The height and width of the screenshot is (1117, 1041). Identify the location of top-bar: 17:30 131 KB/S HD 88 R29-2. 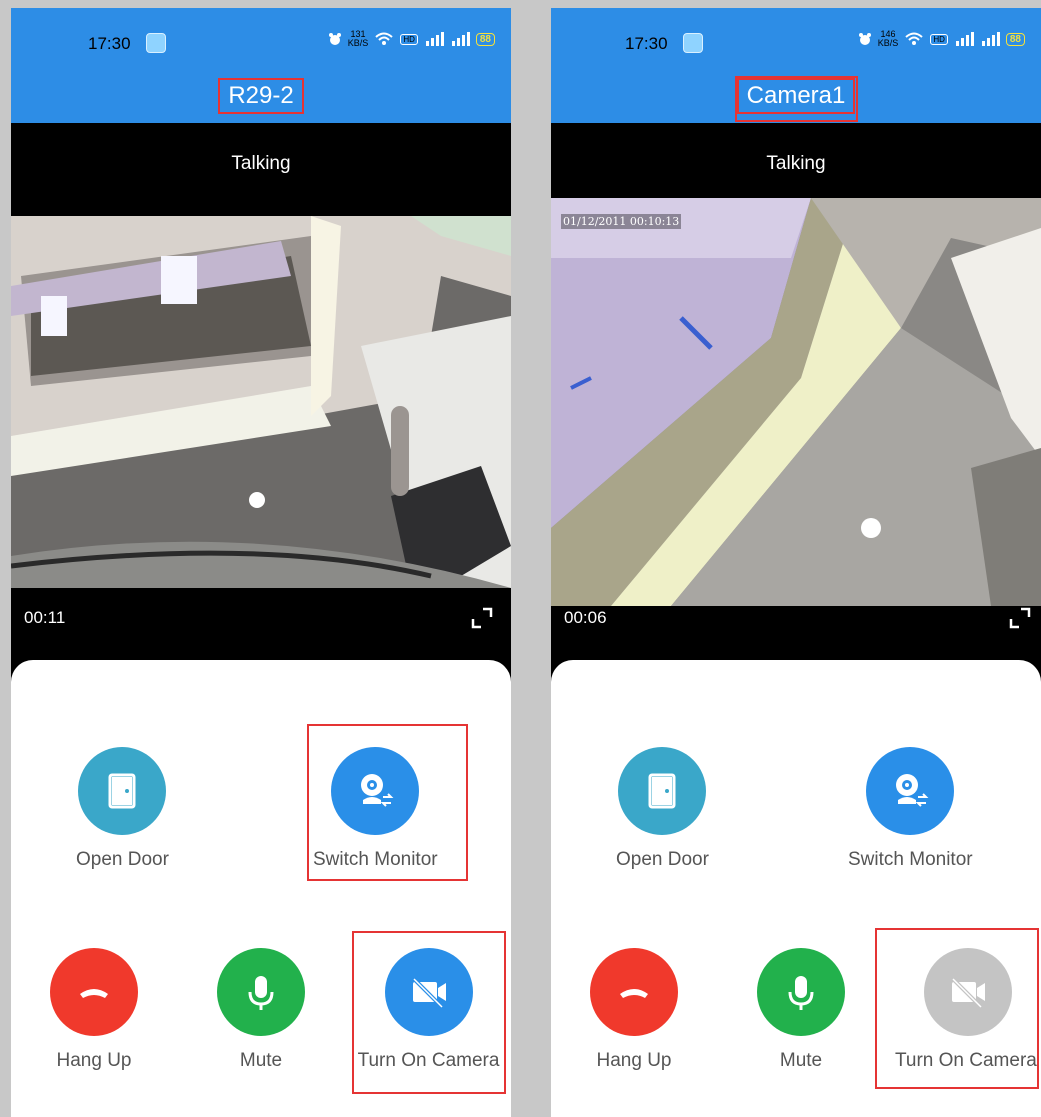
(261, 65).